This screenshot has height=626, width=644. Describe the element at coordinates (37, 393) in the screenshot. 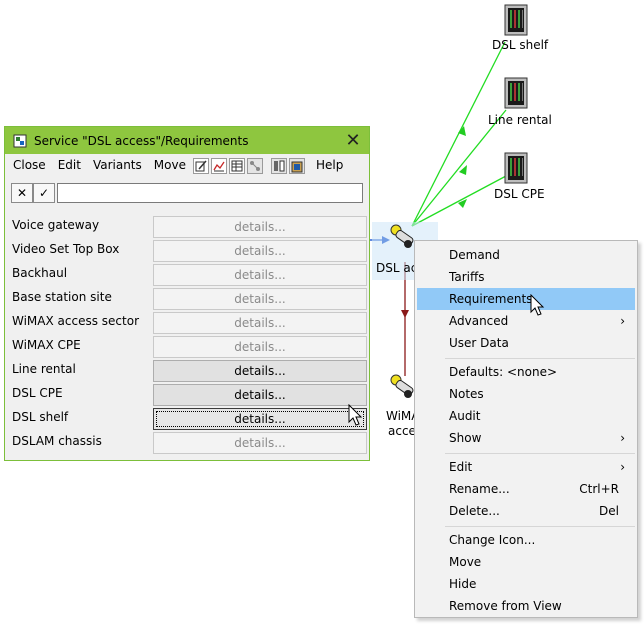

I see `requirement-label: DSL CPE` at that location.